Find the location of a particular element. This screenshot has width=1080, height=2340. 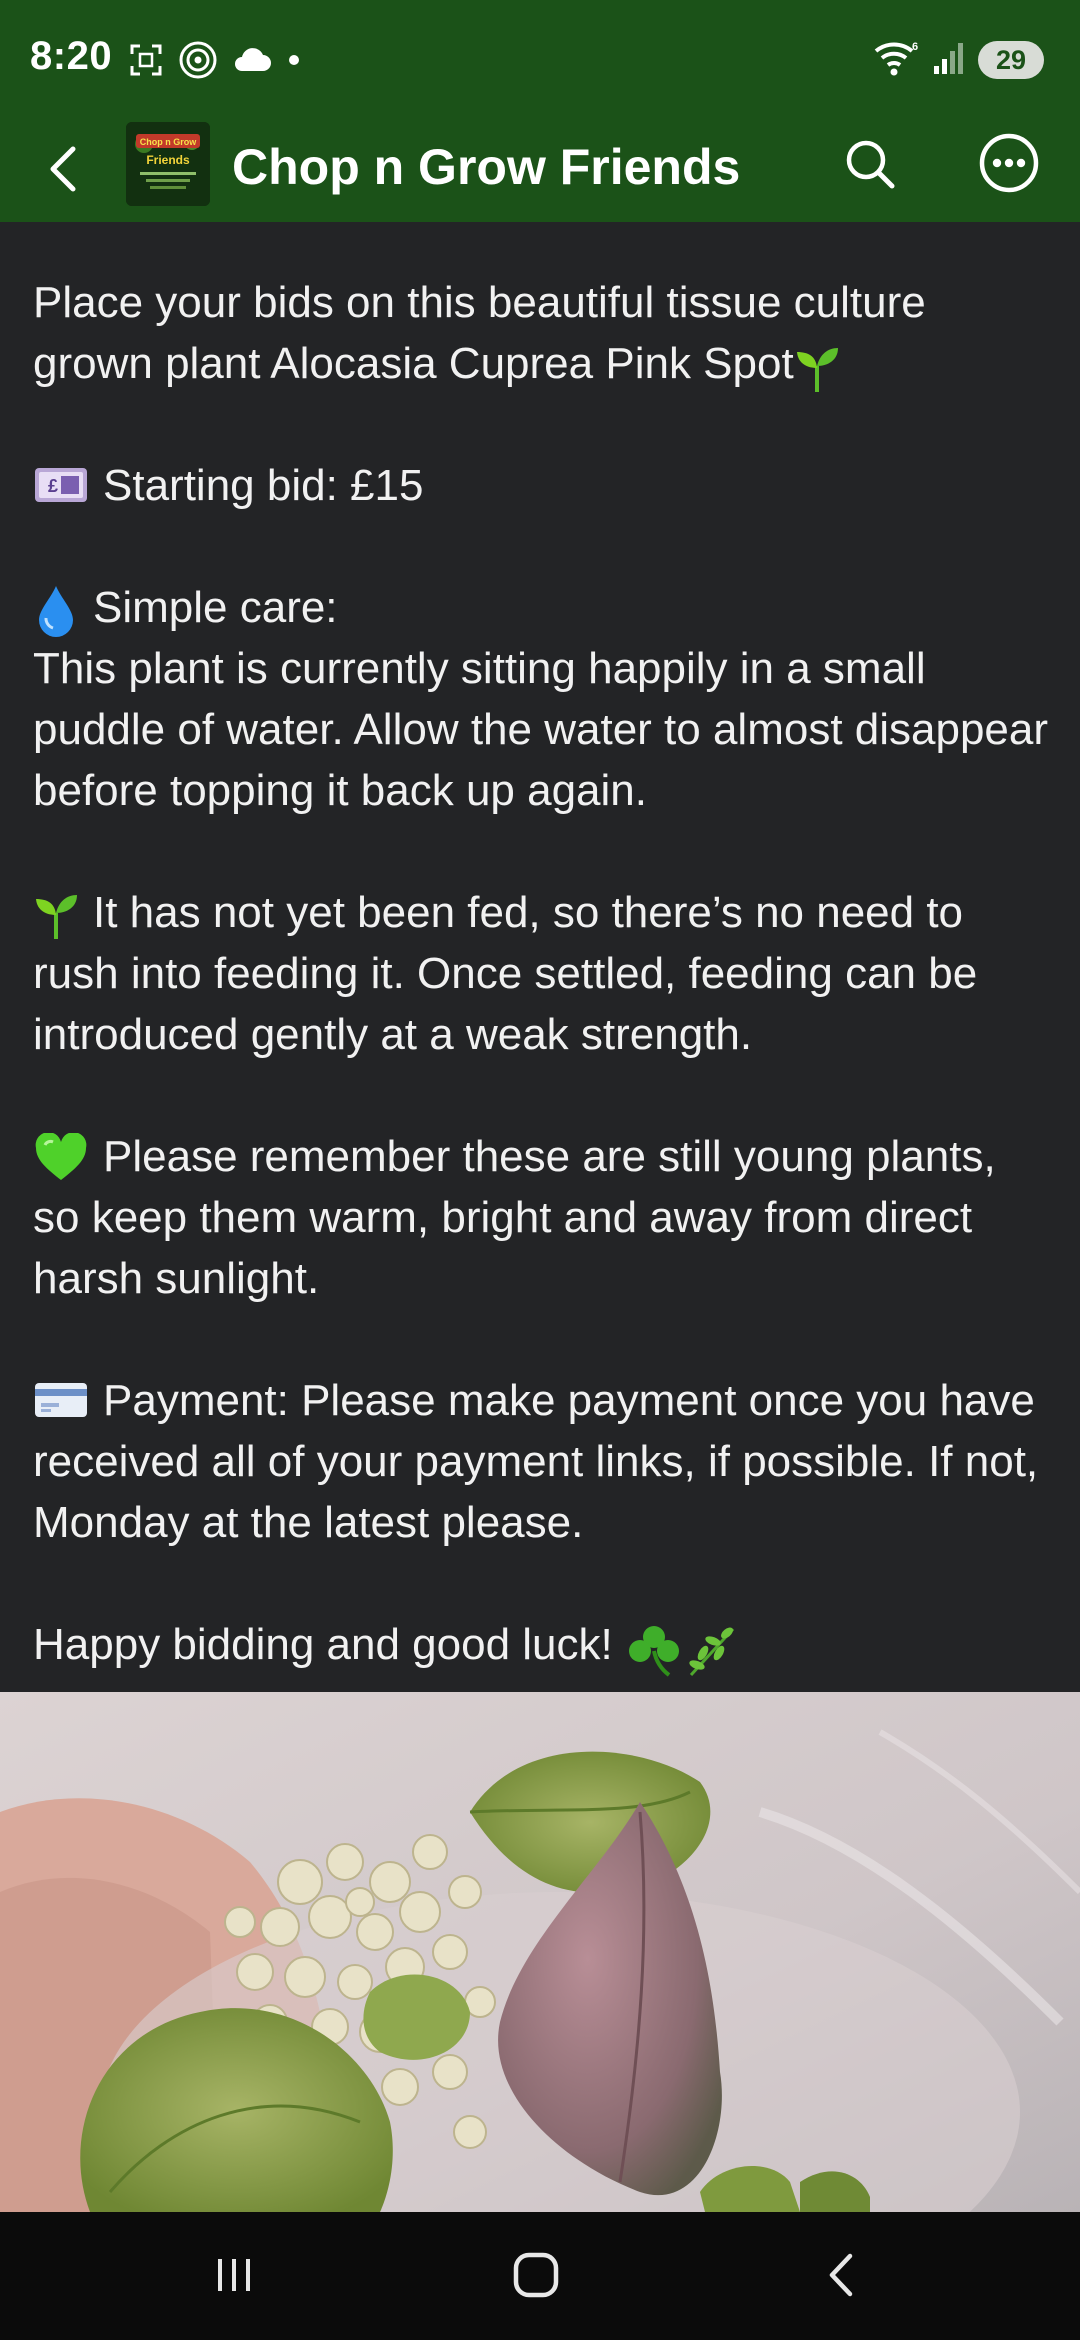

battery-icon: 29 is located at coordinates (1011, 60).